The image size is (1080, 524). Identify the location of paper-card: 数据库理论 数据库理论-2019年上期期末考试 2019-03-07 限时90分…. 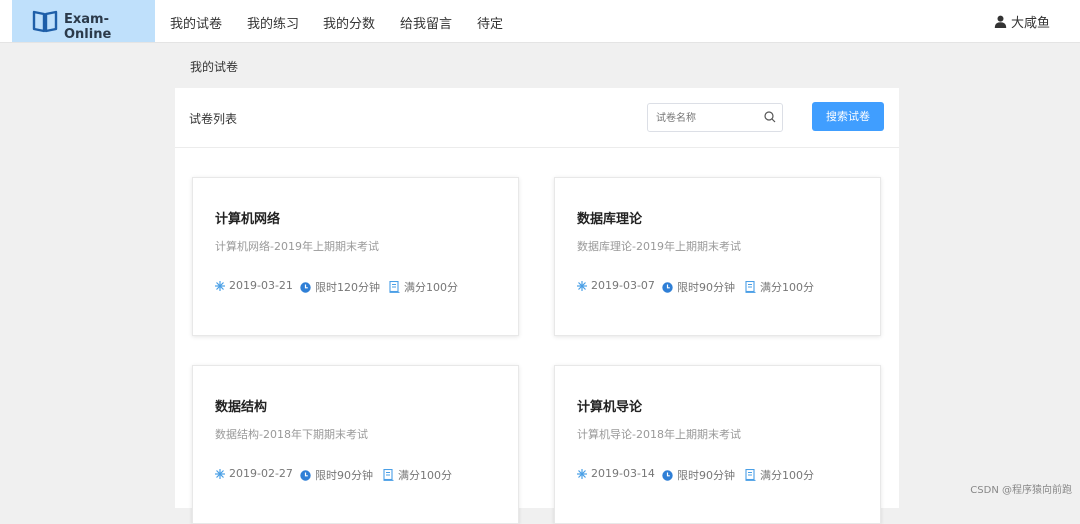
(717, 256).